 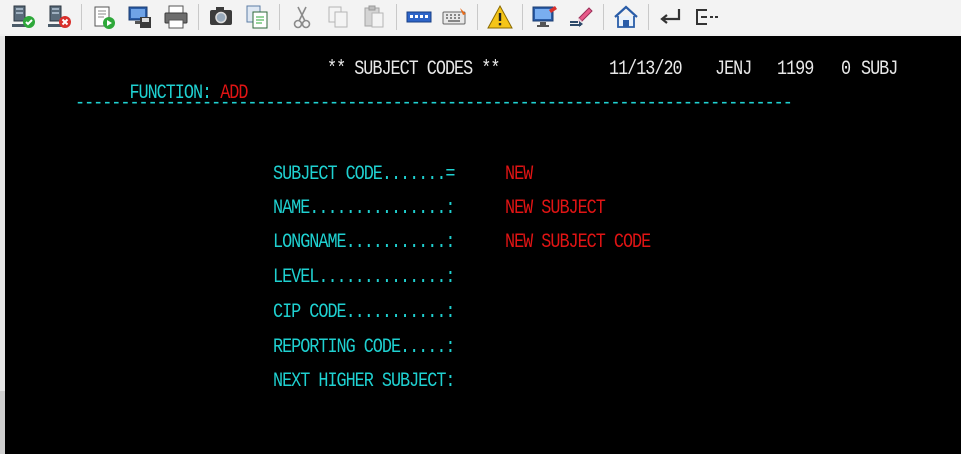 What do you see at coordinates (707, 17) in the screenshot?
I see `field-exit-icon` at bounding box center [707, 17].